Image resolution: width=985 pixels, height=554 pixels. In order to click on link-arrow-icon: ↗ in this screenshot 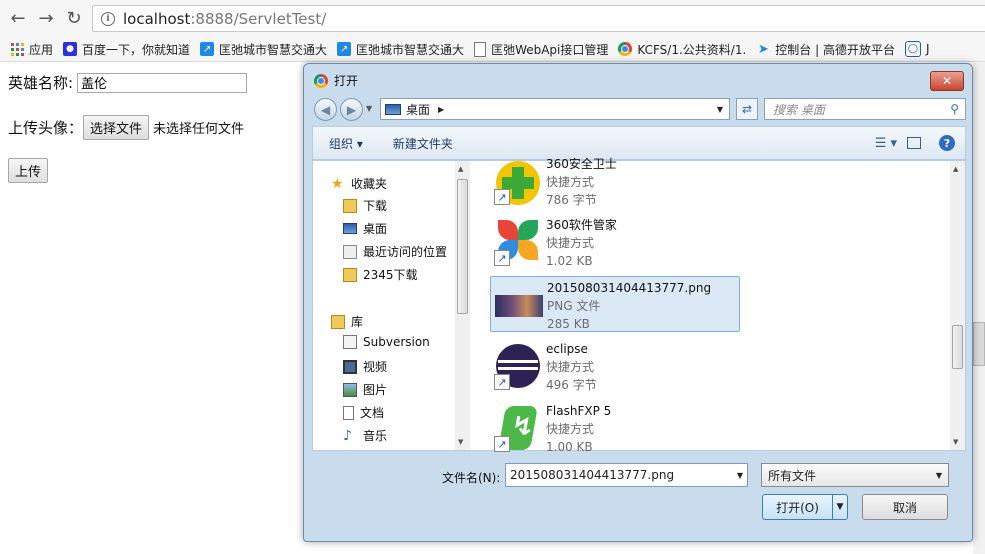, I will do `click(207, 49)`.